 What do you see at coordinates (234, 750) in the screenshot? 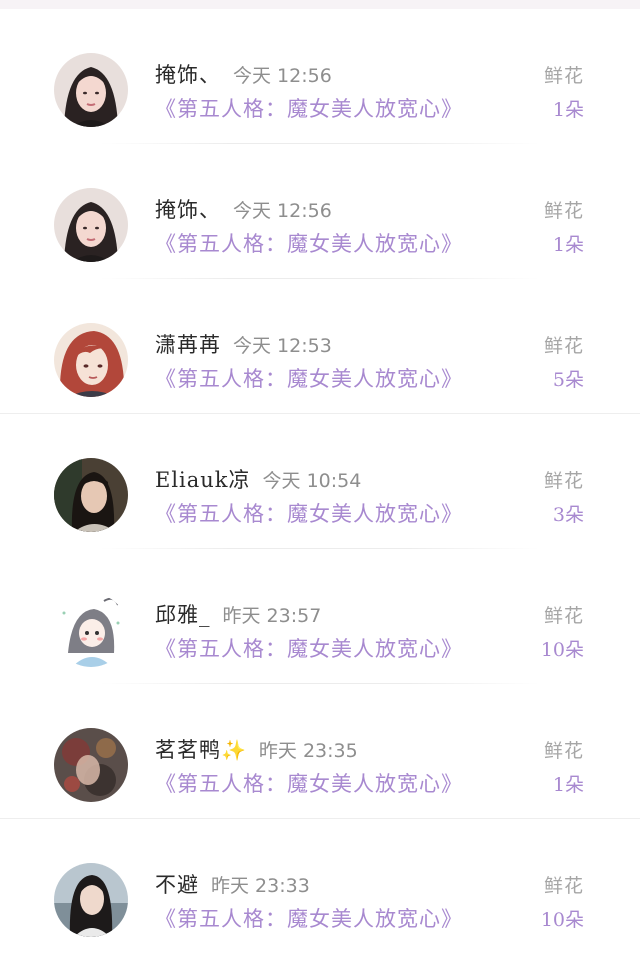
I see `sparkle-icon: ✨` at bounding box center [234, 750].